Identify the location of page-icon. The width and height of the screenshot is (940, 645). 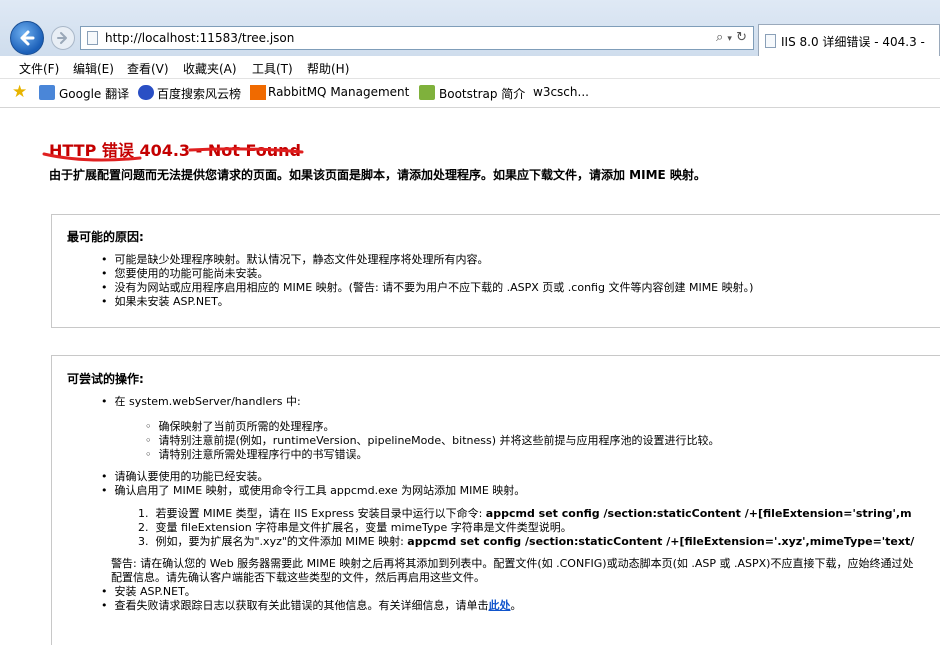
(92, 38).